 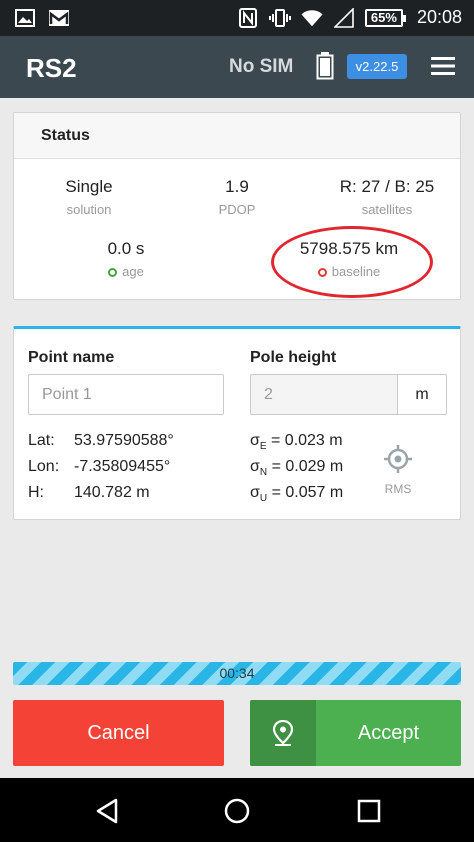 What do you see at coordinates (312, 18) in the screenshot?
I see `wifi-icon` at bounding box center [312, 18].